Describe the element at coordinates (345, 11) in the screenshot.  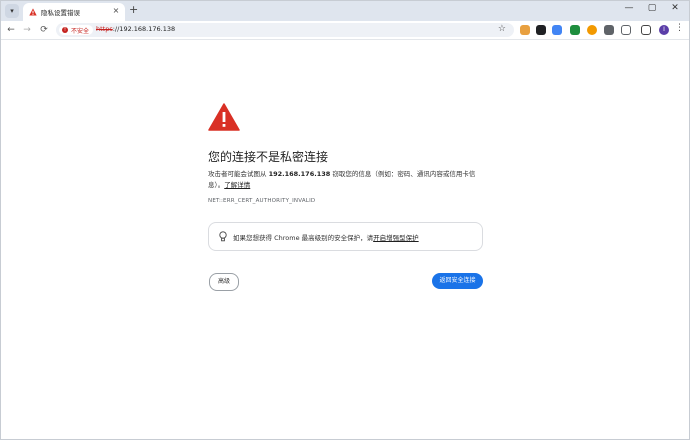
I see `tab-strip: ▾ 隐私设置错误 × + — ▢ ✕` at that location.